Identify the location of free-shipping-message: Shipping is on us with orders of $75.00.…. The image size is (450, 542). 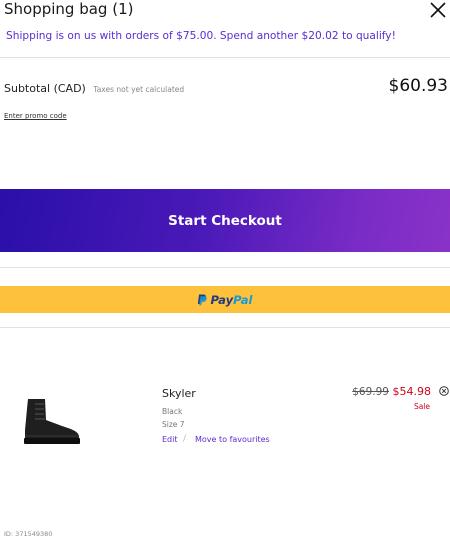
(201, 36).